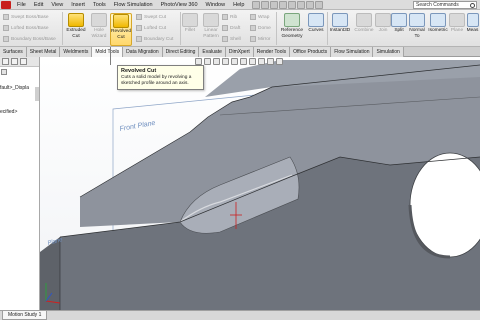 The image size is (480, 320). I want to click on reference-geometry-button: Reference Geometry, so click(292, 26).